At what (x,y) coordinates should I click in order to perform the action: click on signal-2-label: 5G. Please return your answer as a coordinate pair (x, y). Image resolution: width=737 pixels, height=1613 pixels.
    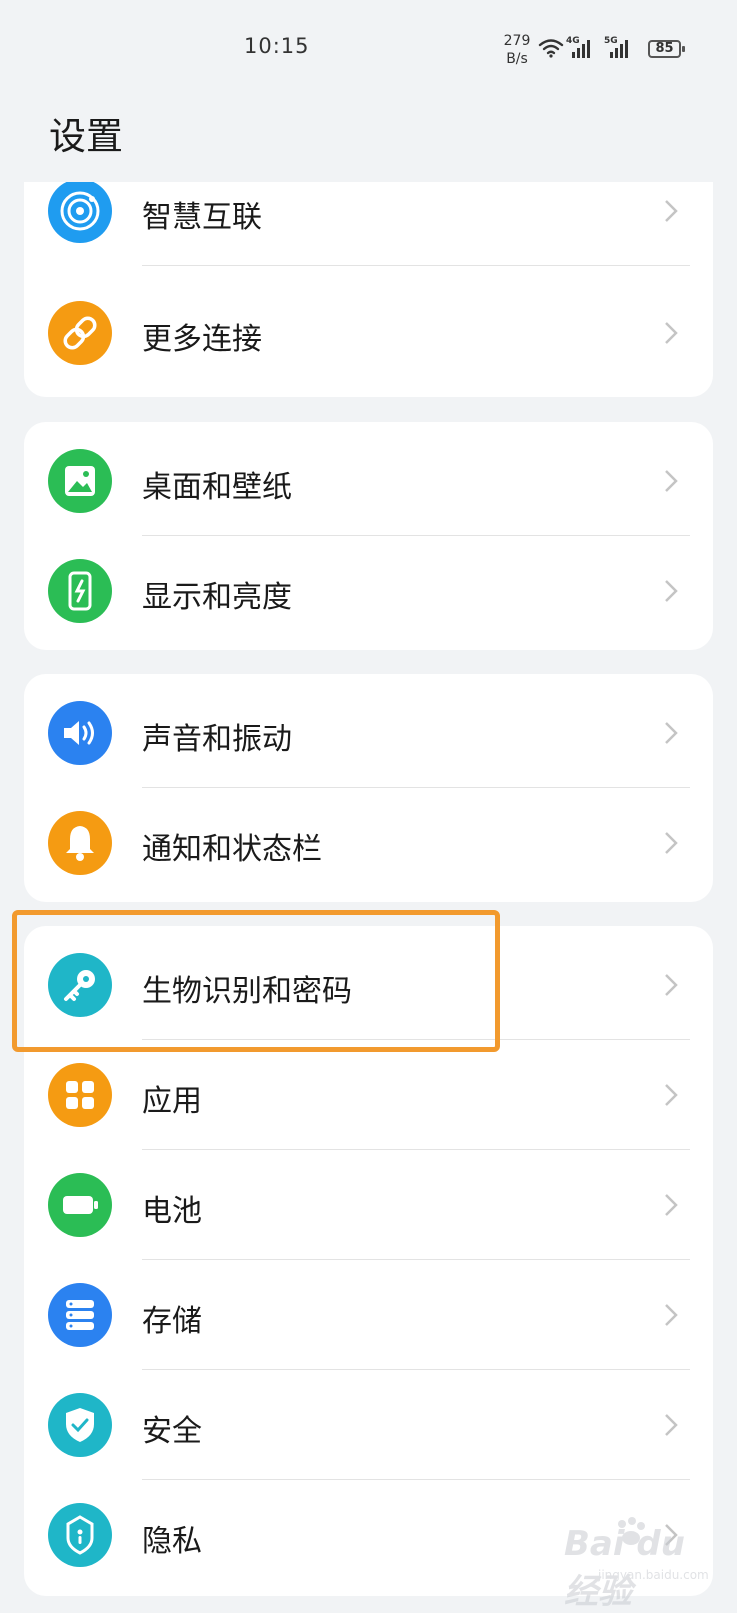
    Looking at the image, I should click on (611, 41).